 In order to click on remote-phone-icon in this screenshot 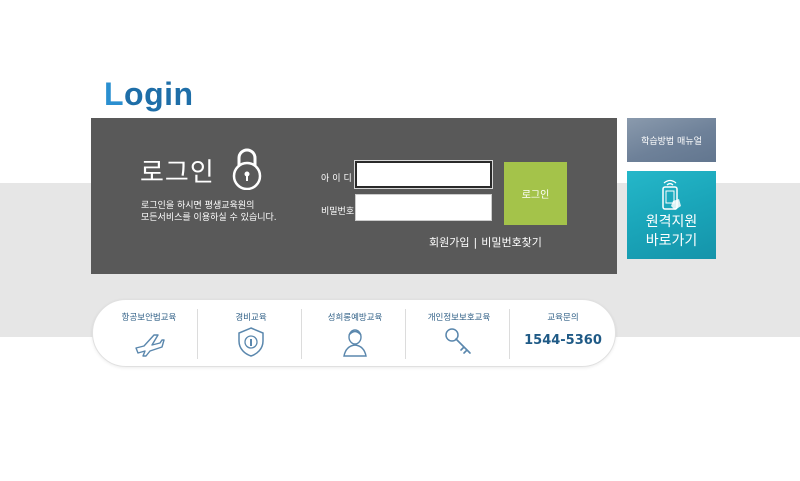, I will do `click(671, 194)`.